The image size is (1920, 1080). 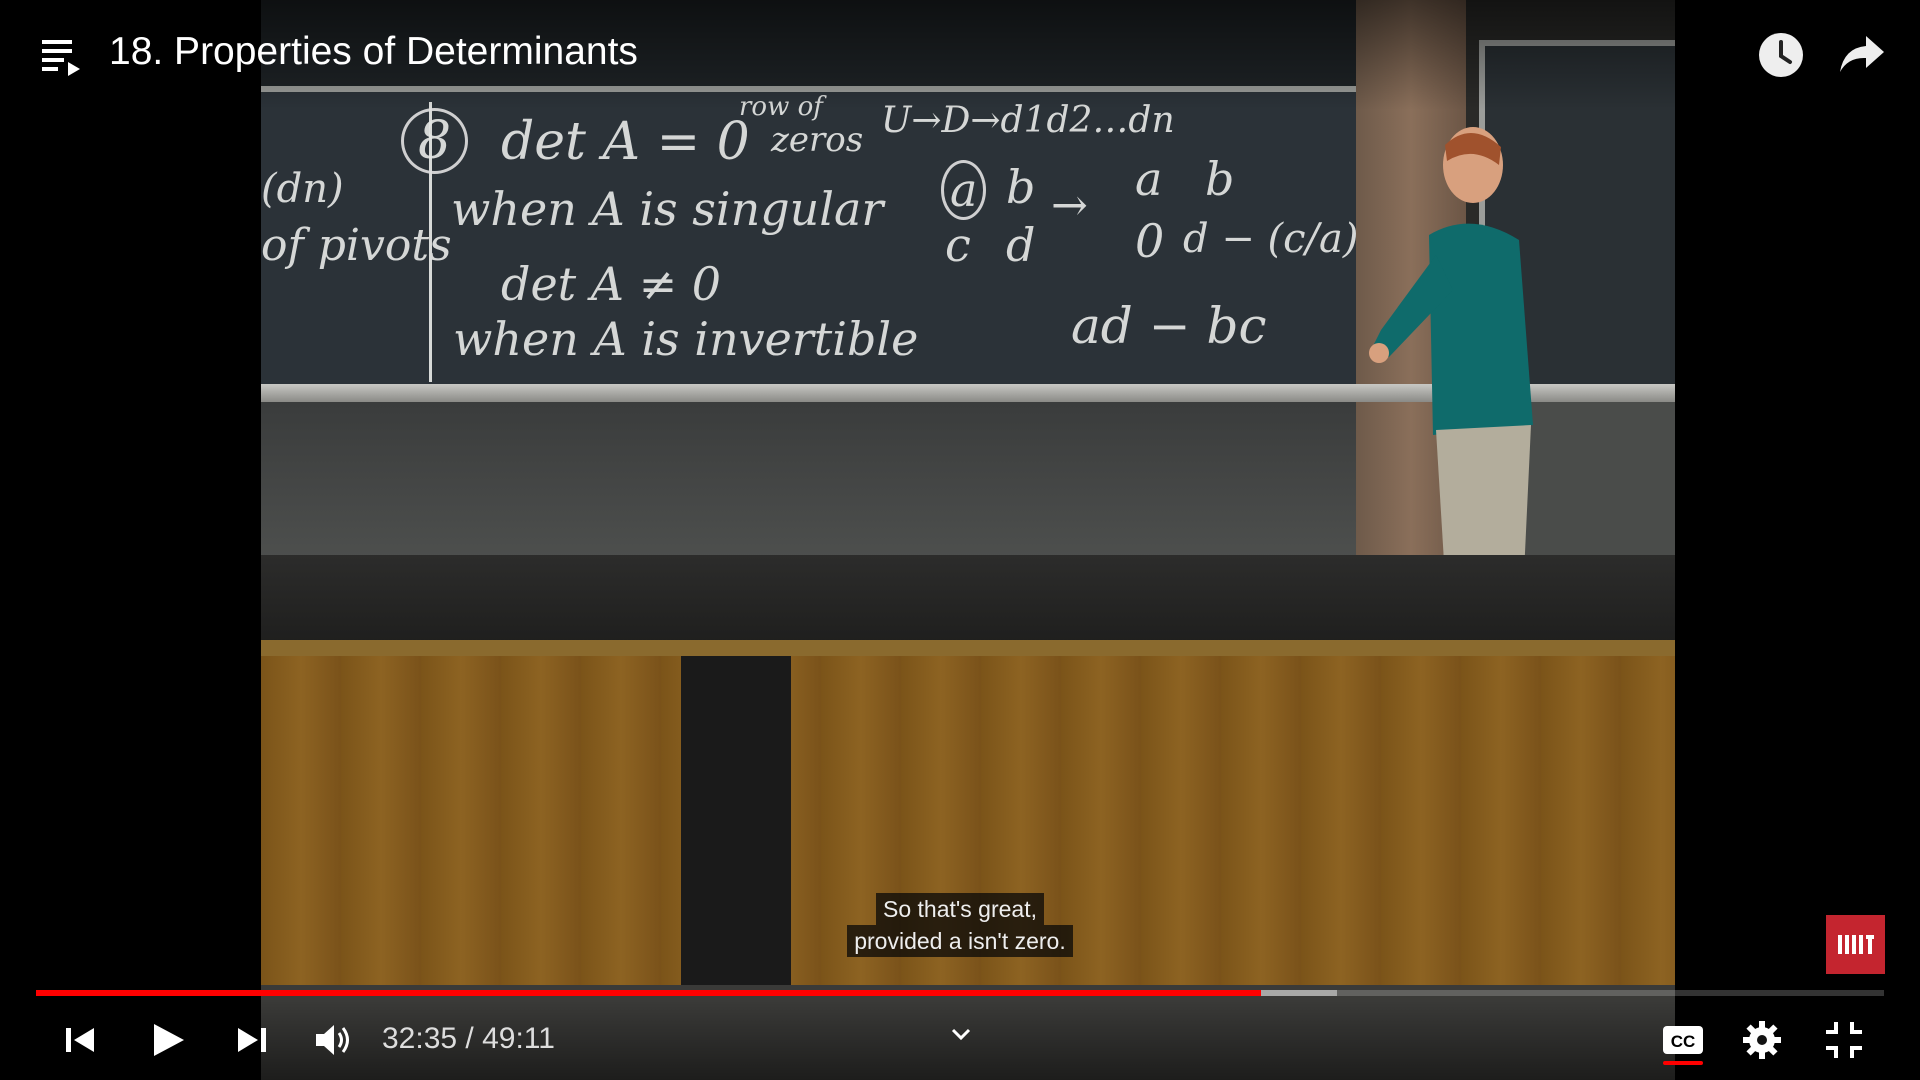 What do you see at coordinates (1762, 1040) in the screenshot?
I see `gear-icon` at bounding box center [1762, 1040].